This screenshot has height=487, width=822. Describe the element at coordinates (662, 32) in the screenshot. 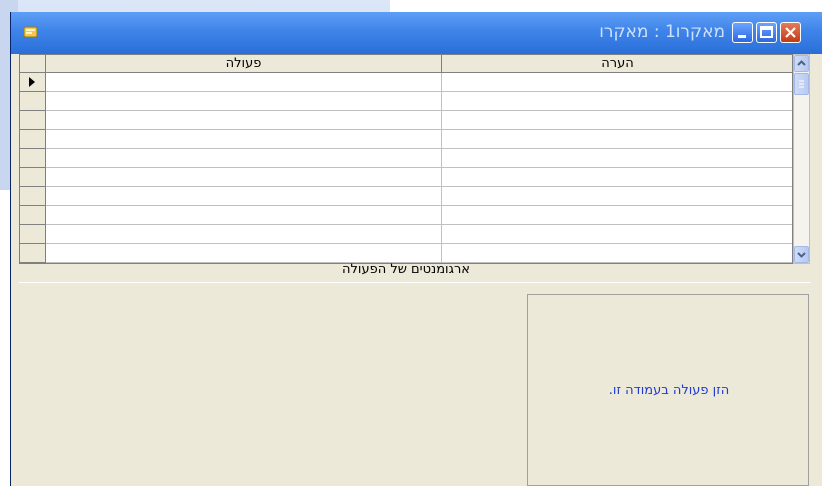

I see `window-title: מאקרו1 : מאקרו` at that location.